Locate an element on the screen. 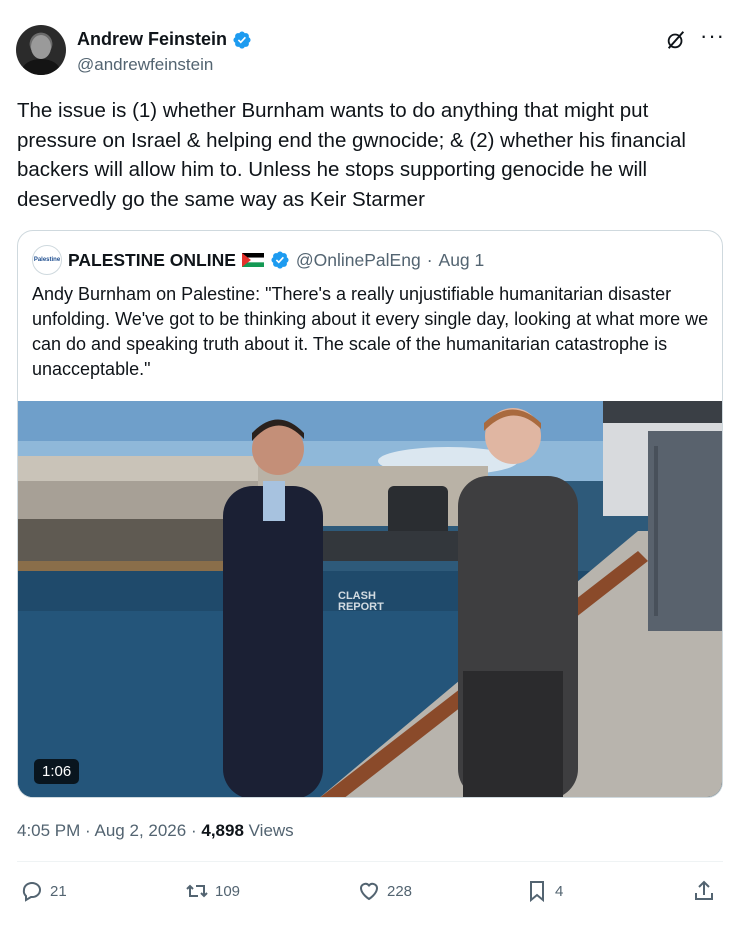 The image size is (741, 925). video-watermark: CLASH REPORT is located at coordinates (361, 602).